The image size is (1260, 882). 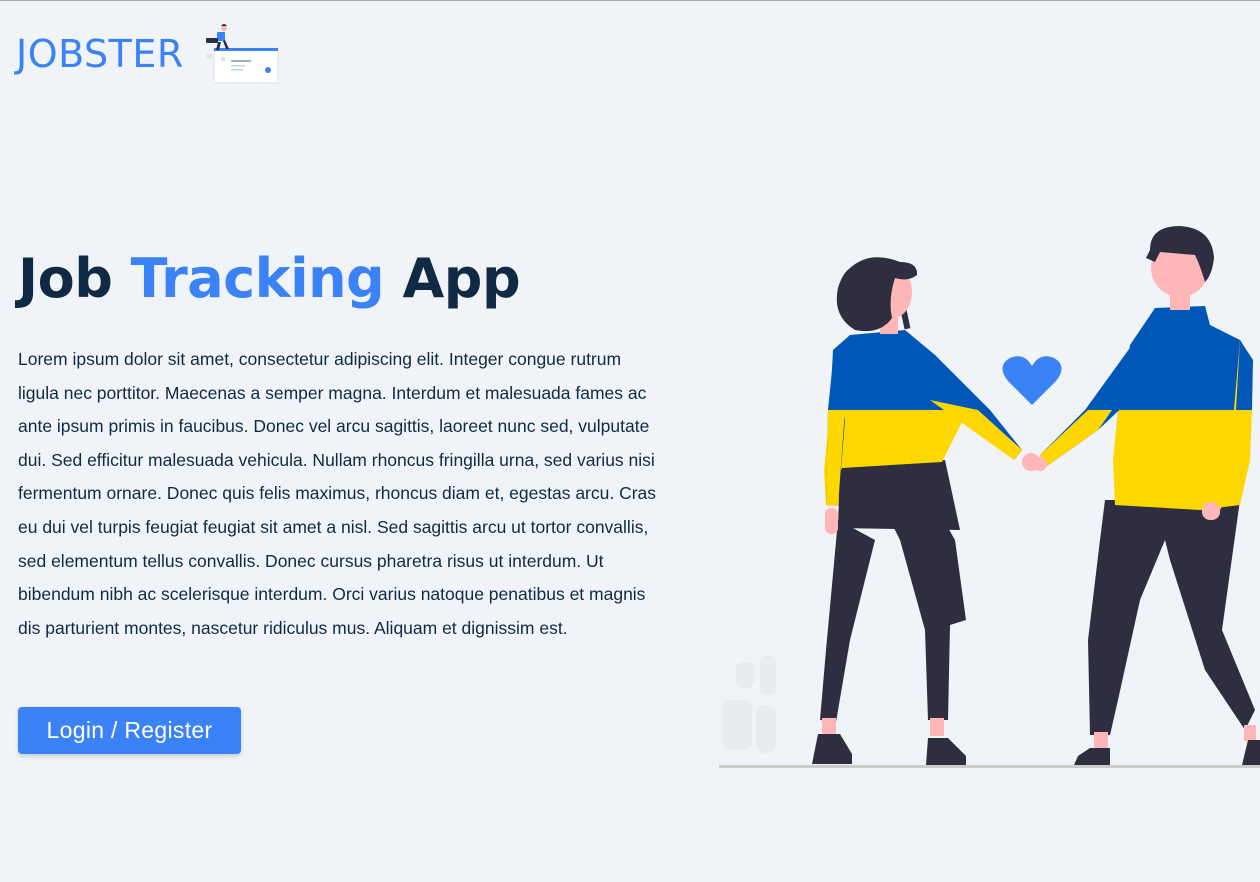 What do you see at coordinates (65, 278) in the screenshot?
I see `title-part-job: Job` at bounding box center [65, 278].